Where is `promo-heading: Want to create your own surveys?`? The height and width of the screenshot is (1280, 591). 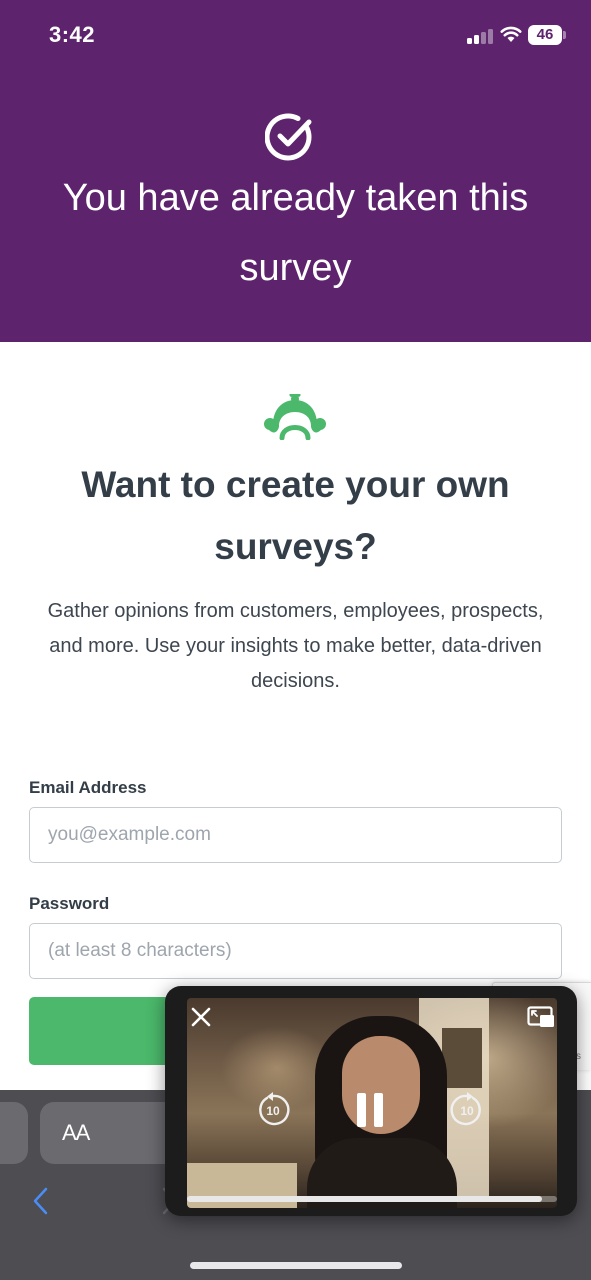
promo-heading: Want to create your own surveys? is located at coordinates (295, 515).